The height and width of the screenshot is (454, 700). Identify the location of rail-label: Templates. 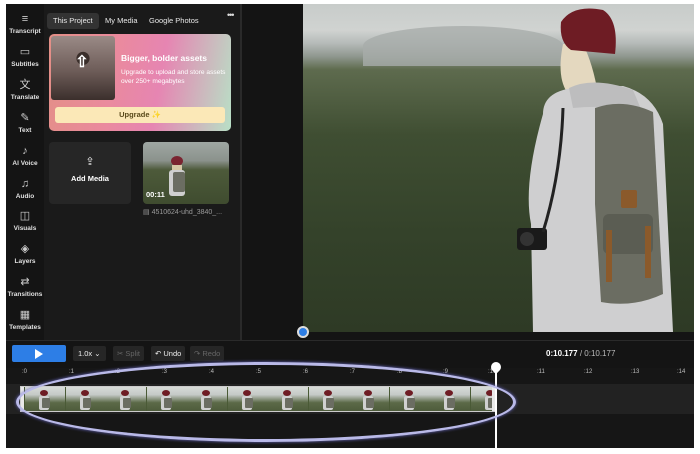
(25, 327).